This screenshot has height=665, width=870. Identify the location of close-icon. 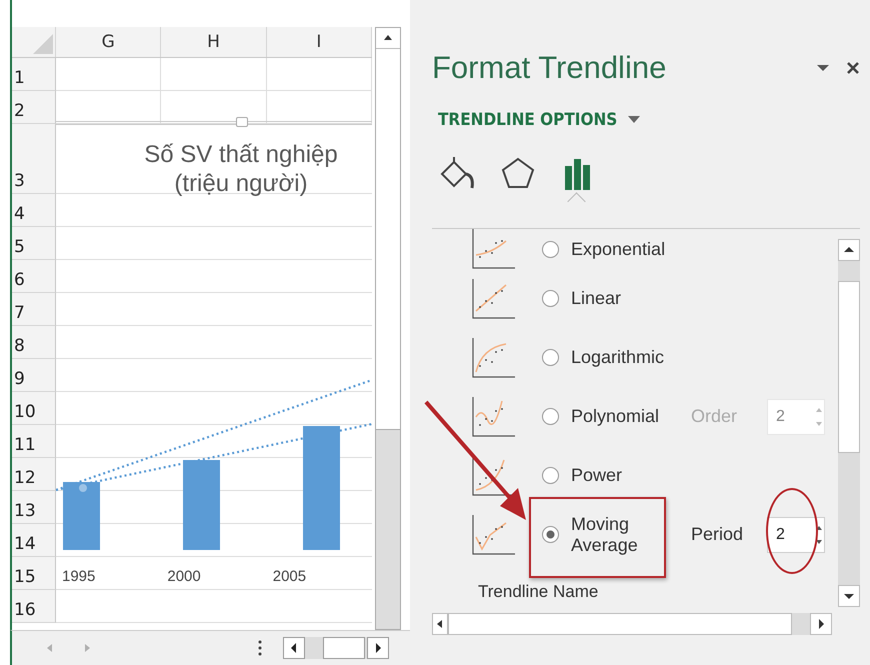
(853, 68).